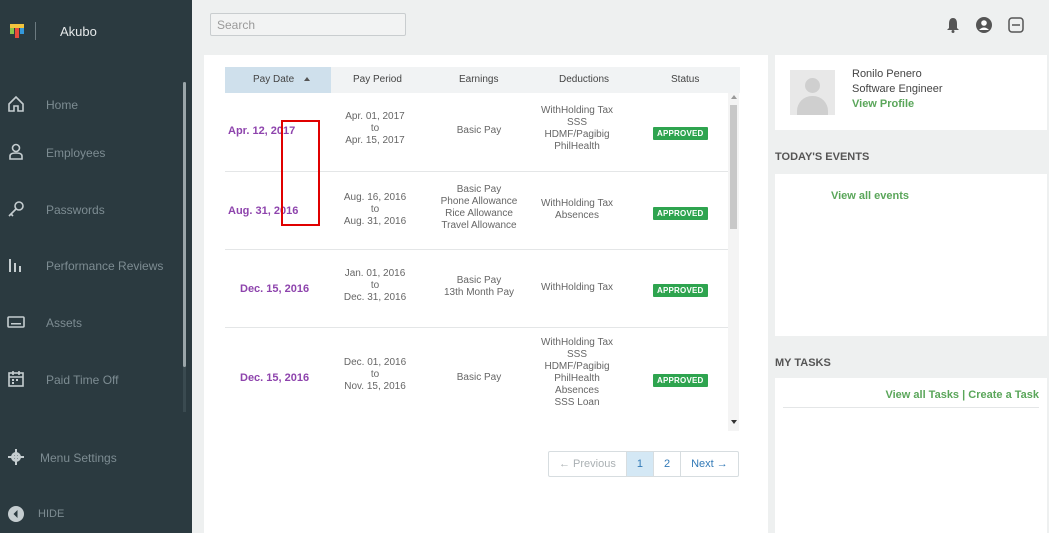 Image resolution: width=1049 pixels, height=533 pixels. I want to click on todays-events-title: TODAY'S EVENTS, so click(822, 157).